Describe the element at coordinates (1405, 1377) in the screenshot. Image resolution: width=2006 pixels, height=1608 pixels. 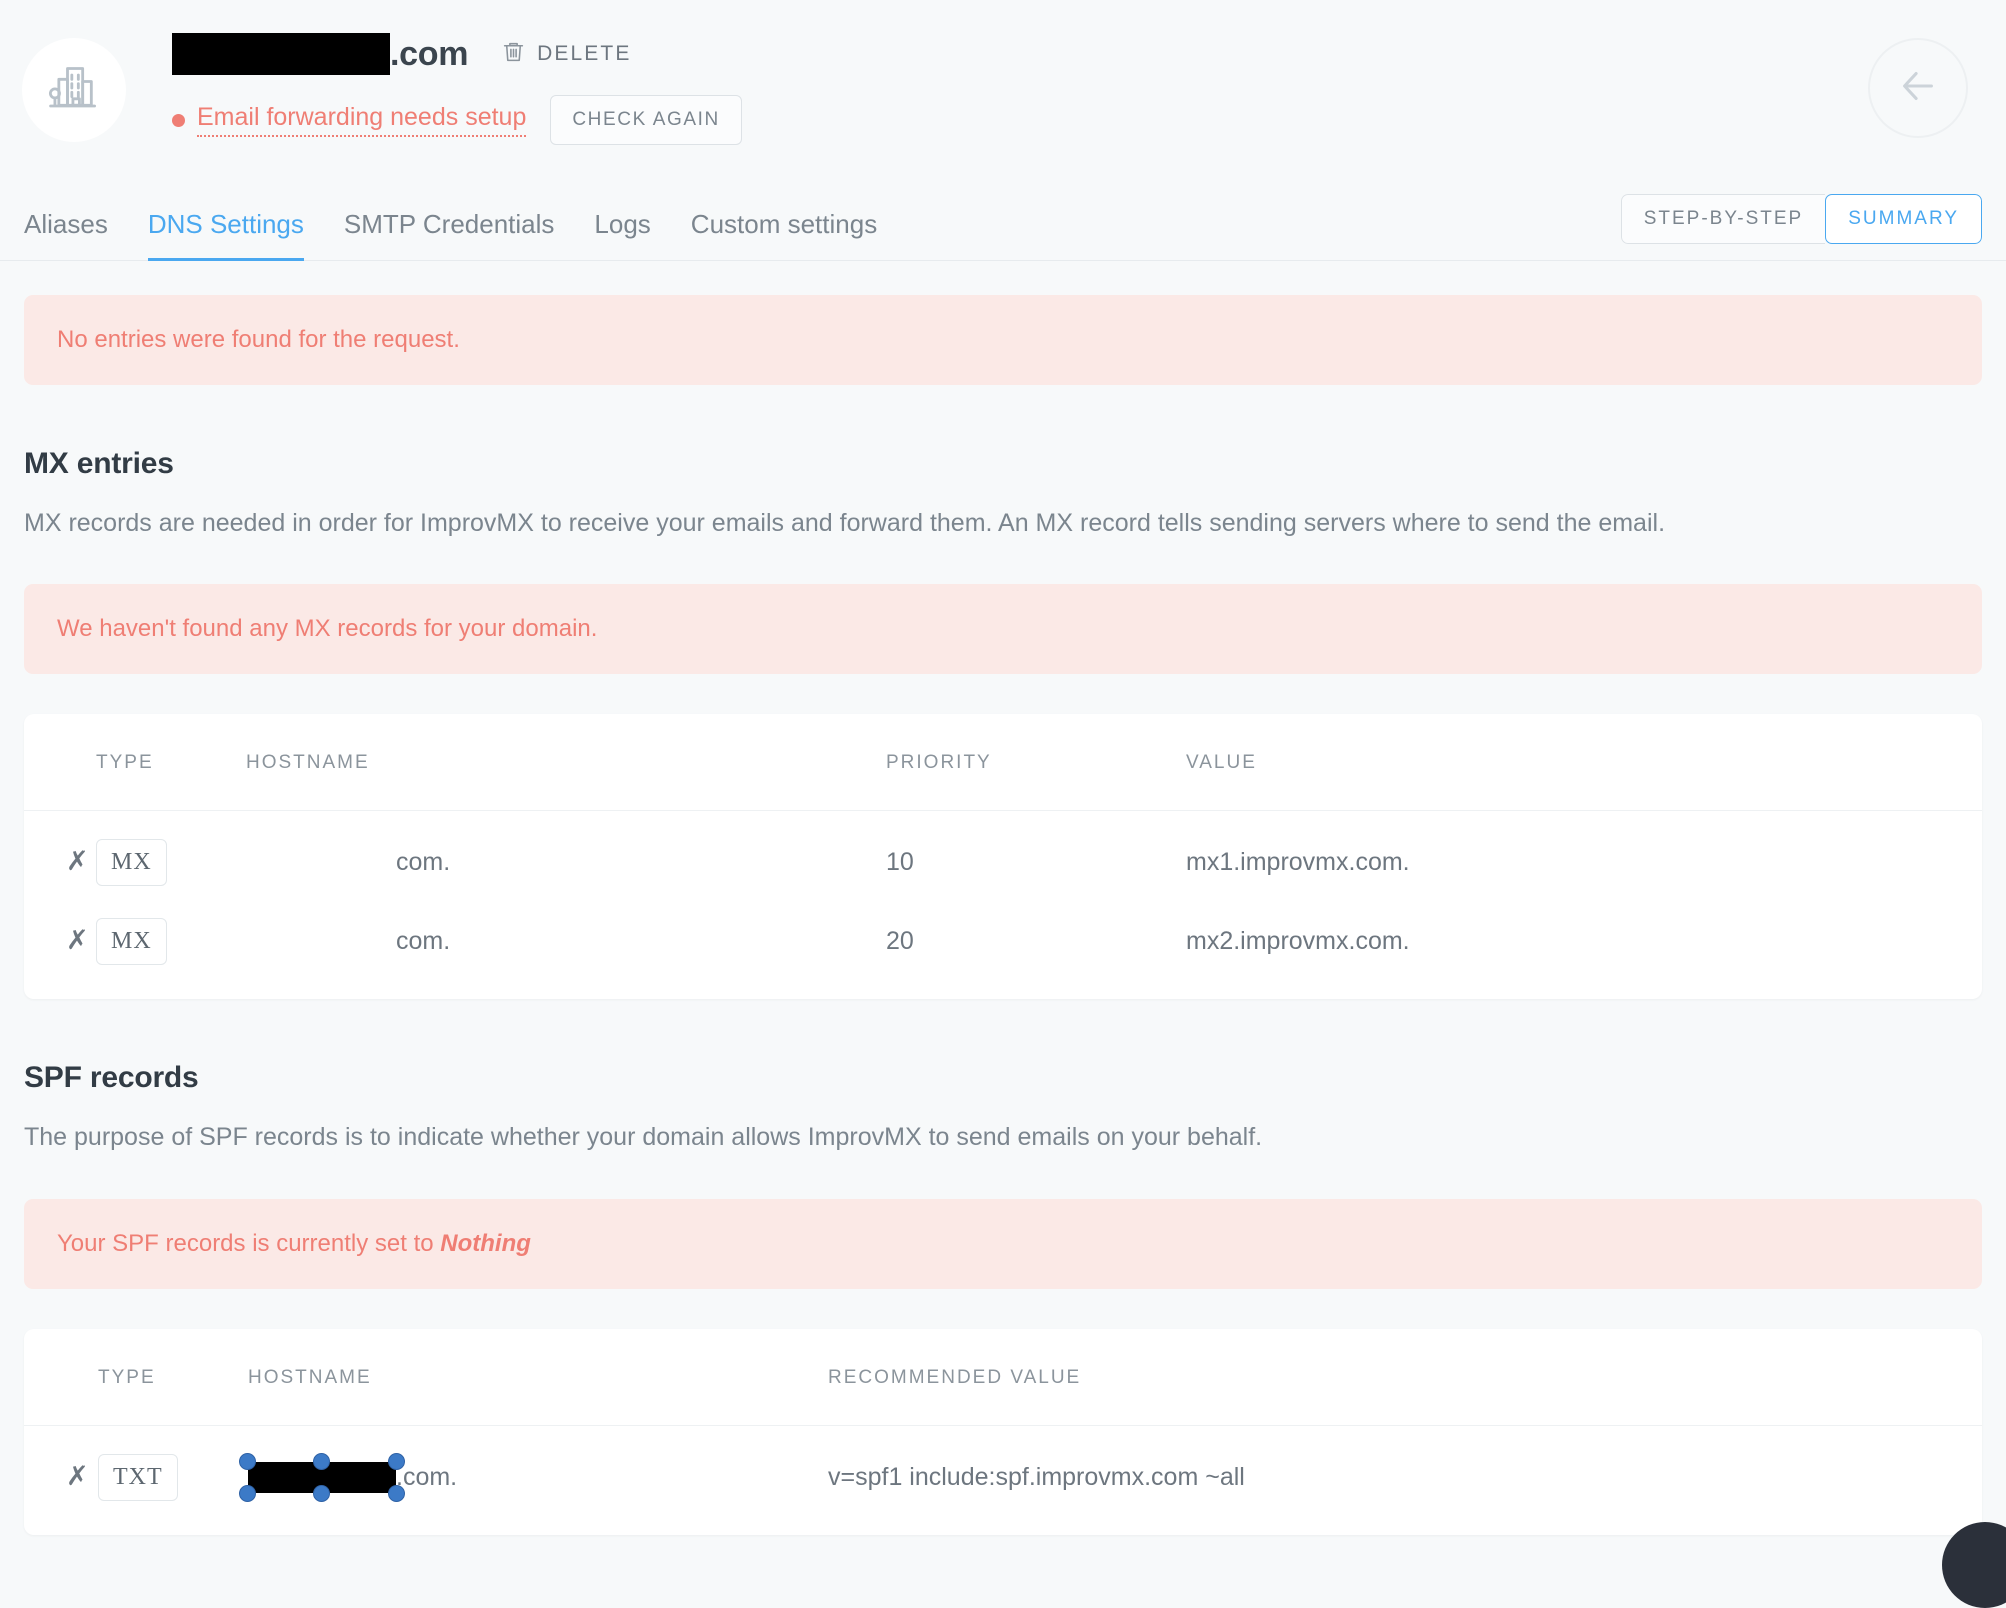
I see `spf-col-value: RECOMMENDED VALUE` at that location.